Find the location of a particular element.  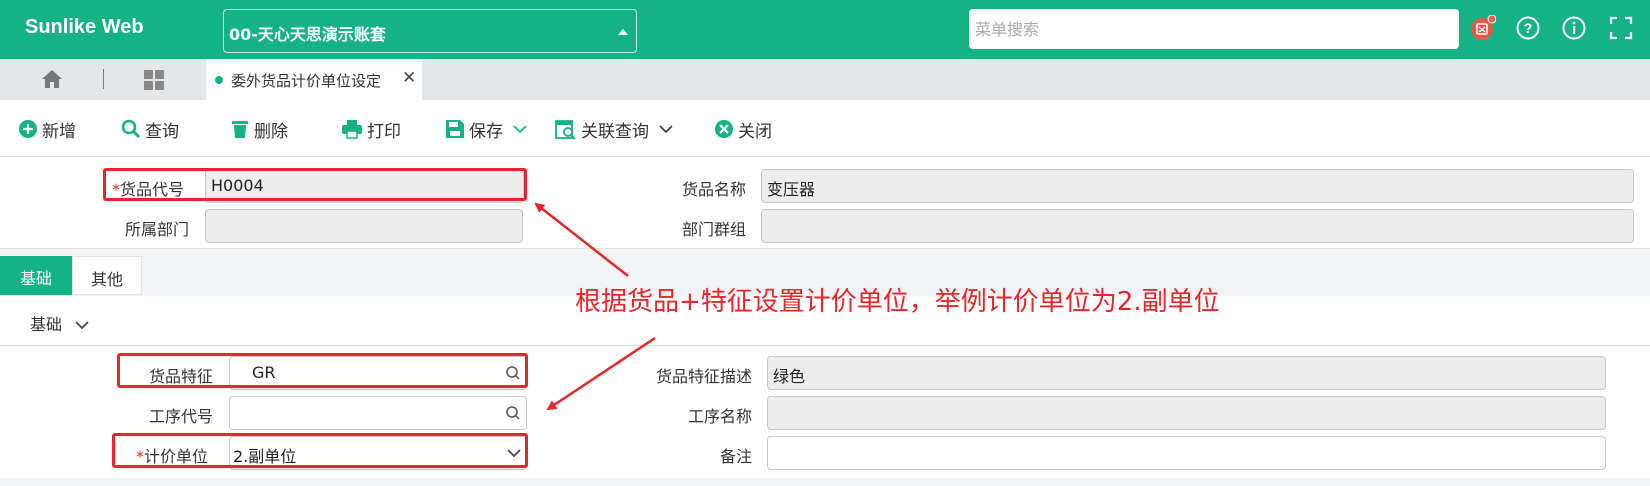

feature-desc-label: 货品特征描述 is located at coordinates (704, 376).